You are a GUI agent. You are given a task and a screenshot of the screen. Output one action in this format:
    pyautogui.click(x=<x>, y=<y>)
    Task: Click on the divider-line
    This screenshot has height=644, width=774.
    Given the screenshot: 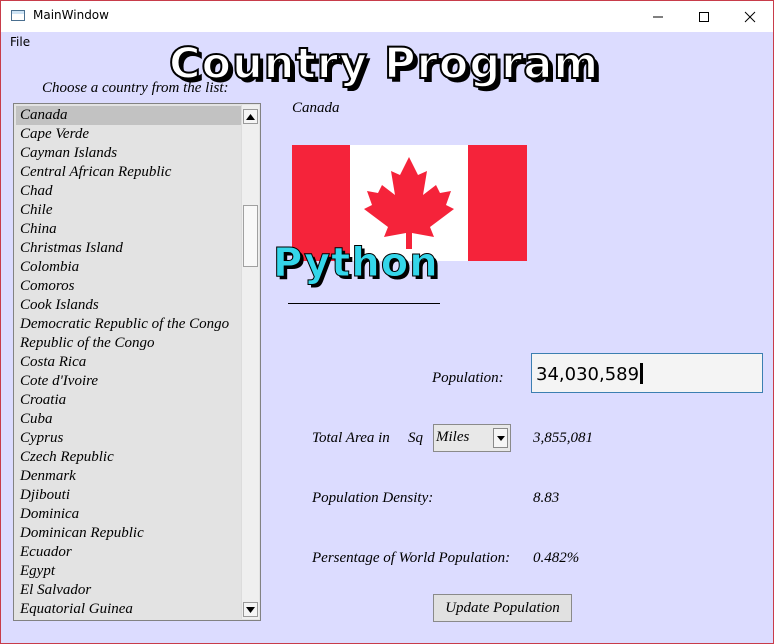 What is the action you would take?
    pyautogui.click(x=364, y=303)
    